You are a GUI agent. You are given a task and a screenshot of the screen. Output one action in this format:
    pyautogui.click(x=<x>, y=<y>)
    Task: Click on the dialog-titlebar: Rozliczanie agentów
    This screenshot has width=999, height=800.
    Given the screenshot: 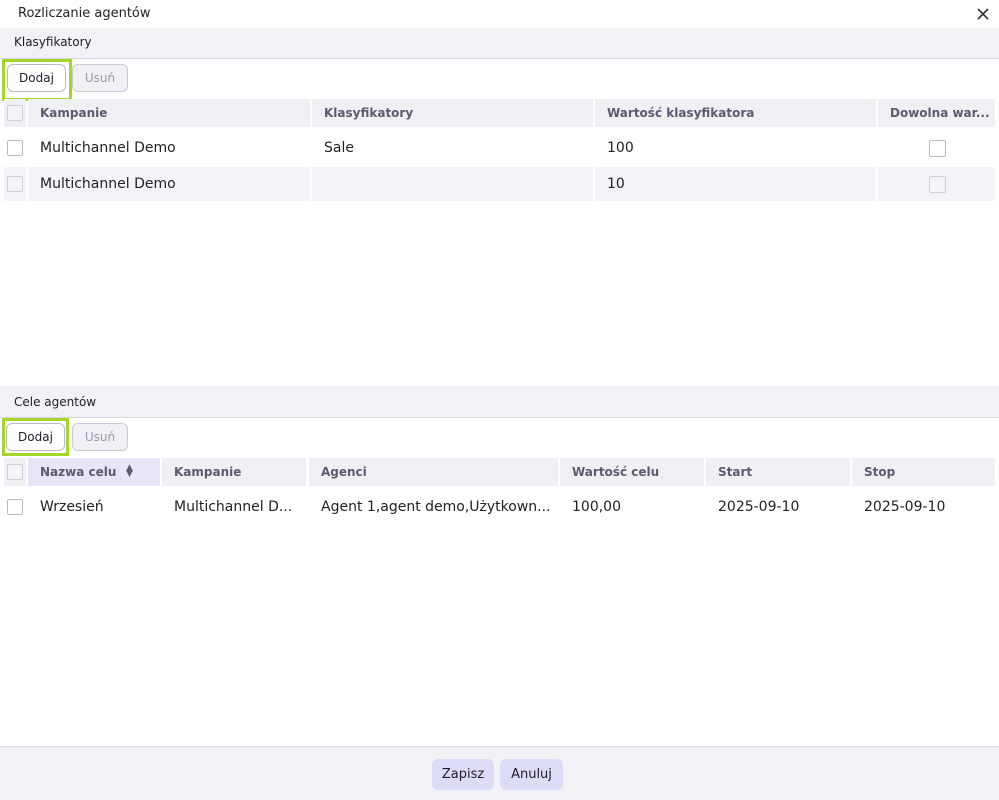 What is the action you would take?
    pyautogui.click(x=499, y=14)
    